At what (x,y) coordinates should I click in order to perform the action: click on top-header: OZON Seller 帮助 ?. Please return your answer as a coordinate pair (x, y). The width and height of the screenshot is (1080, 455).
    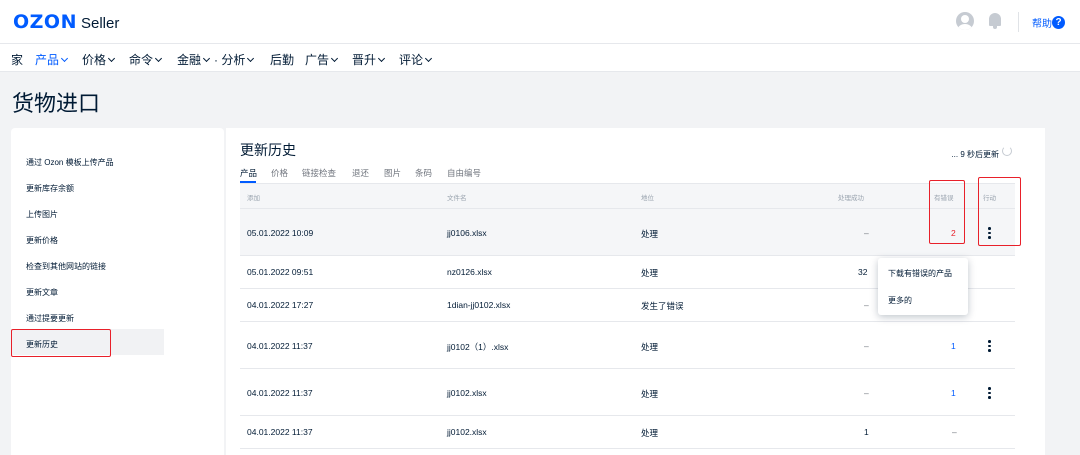
    Looking at the image, I should click on (540, 22).